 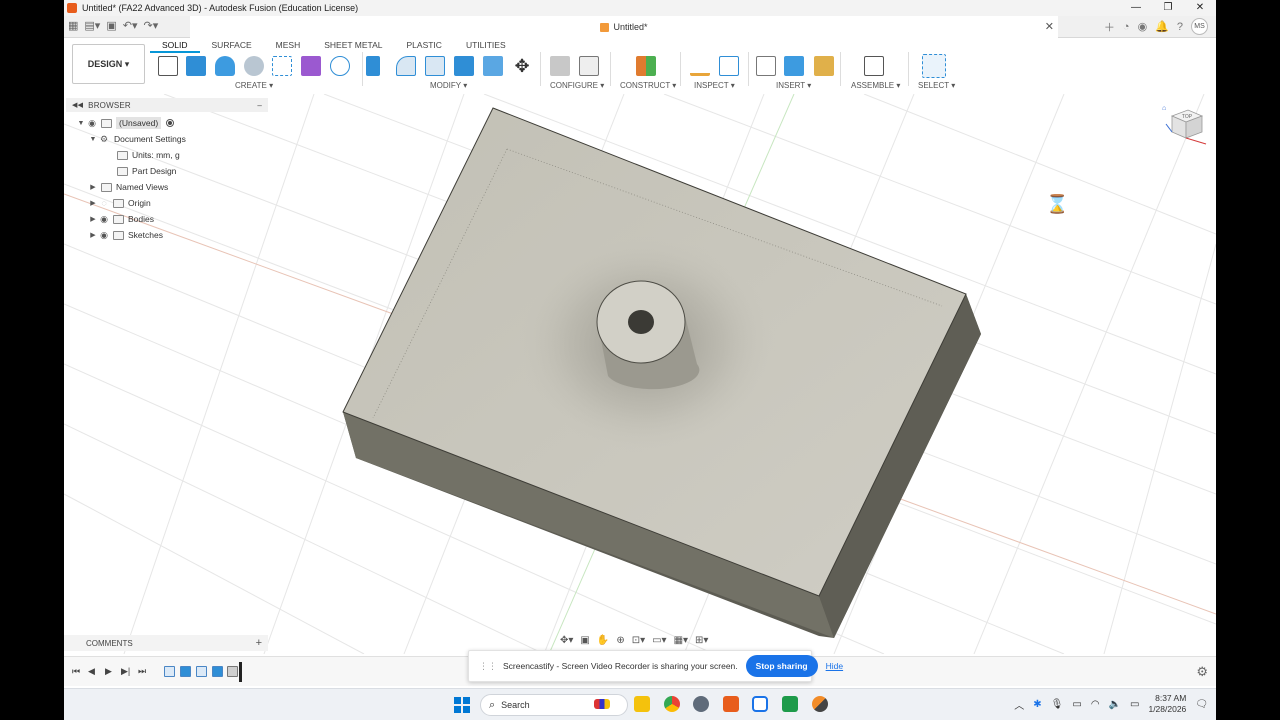 I want to click on tree-item-bodies: ▶ ◉ Bodies, so click(x=167, y=219).